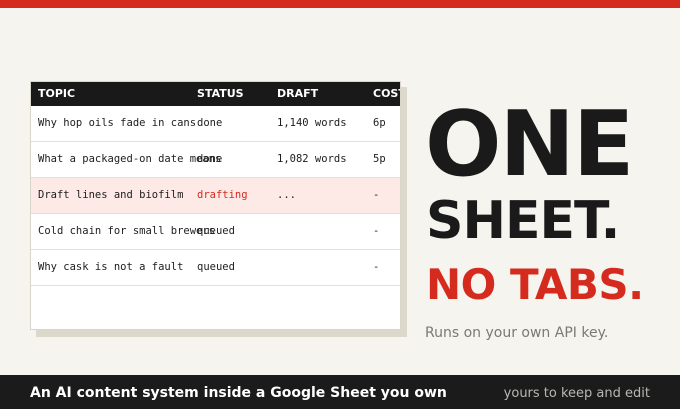 This screenshot has height=409, width=680. I want to click on headline-line-two: SHEET., so click(523, 221).